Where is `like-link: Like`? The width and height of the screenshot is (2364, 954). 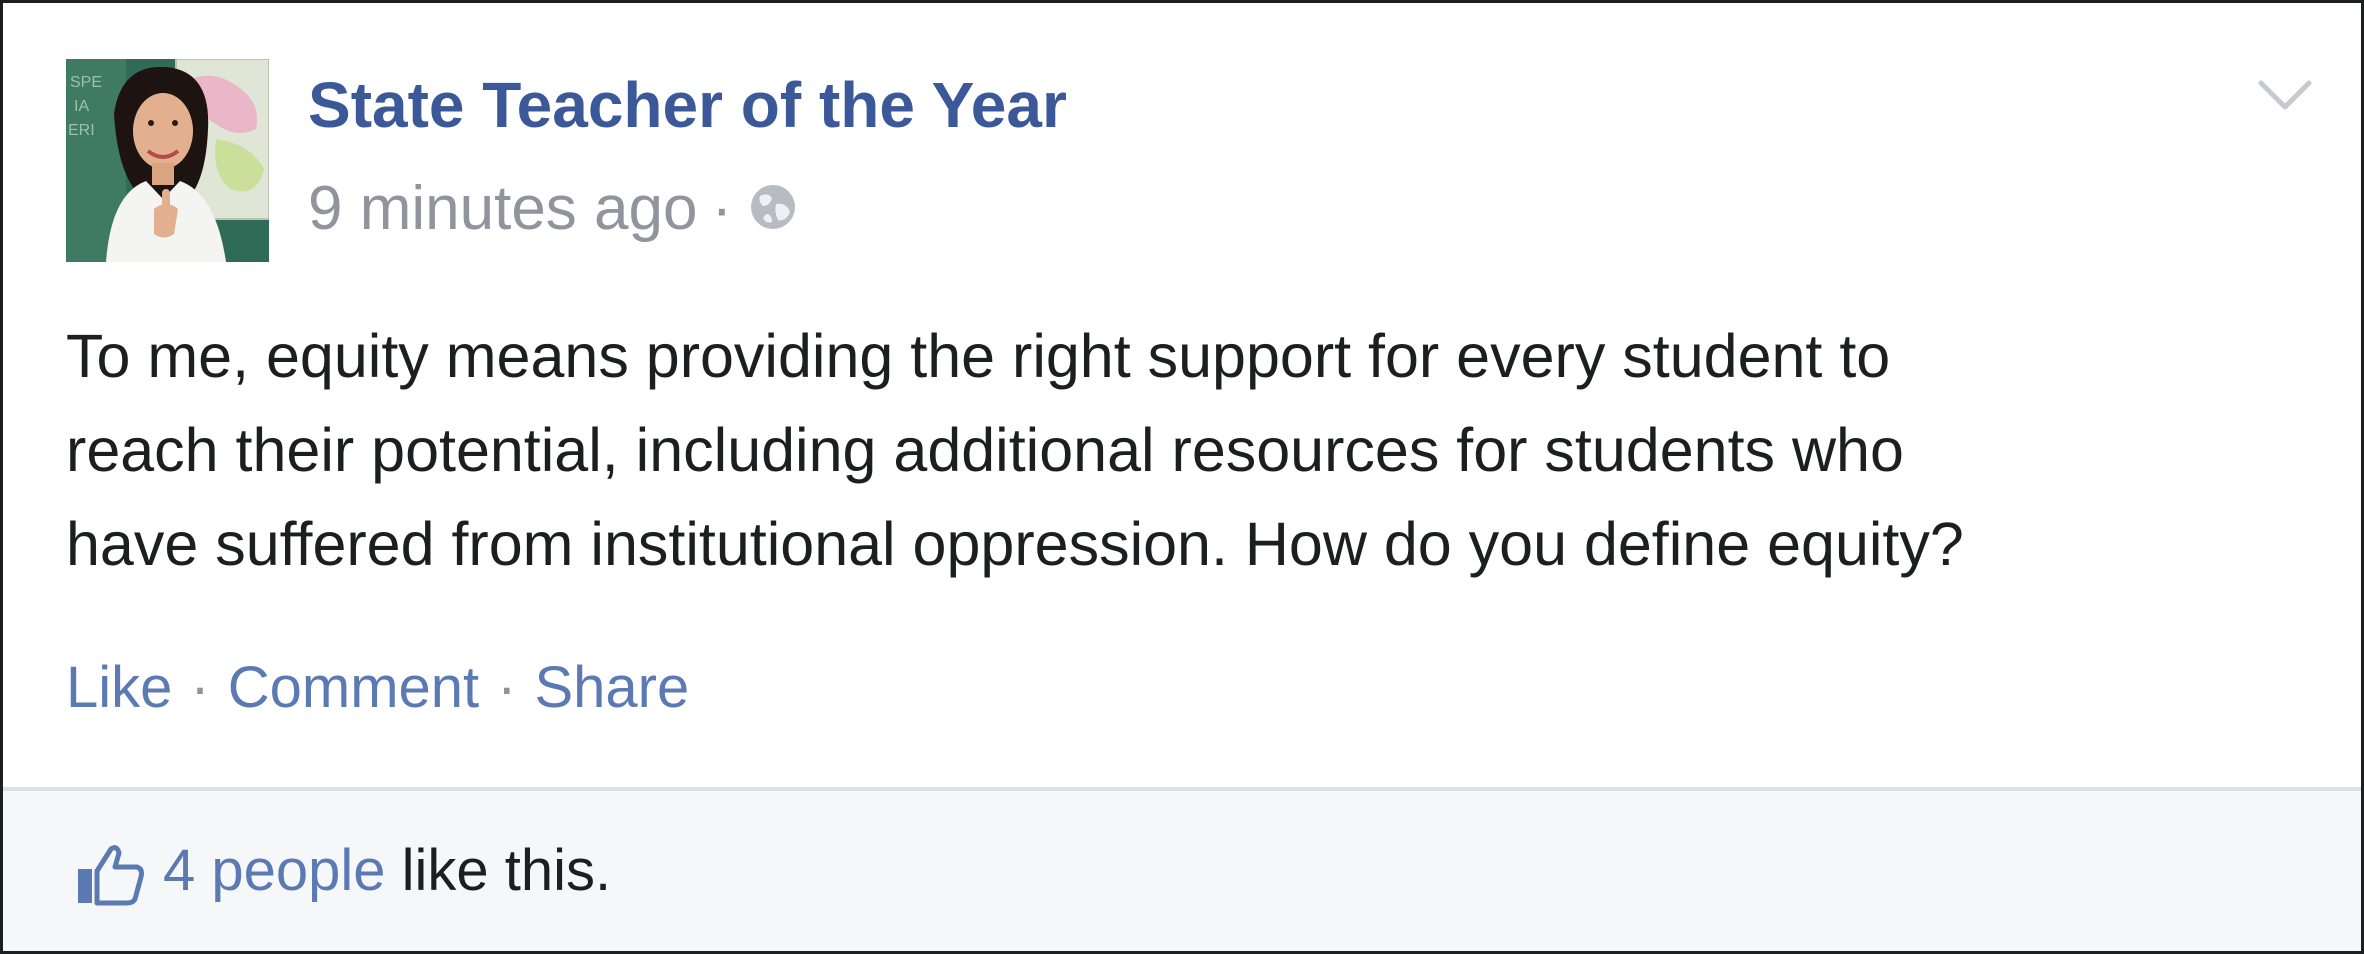
like-link: Like is located at coordinates (119, 687).